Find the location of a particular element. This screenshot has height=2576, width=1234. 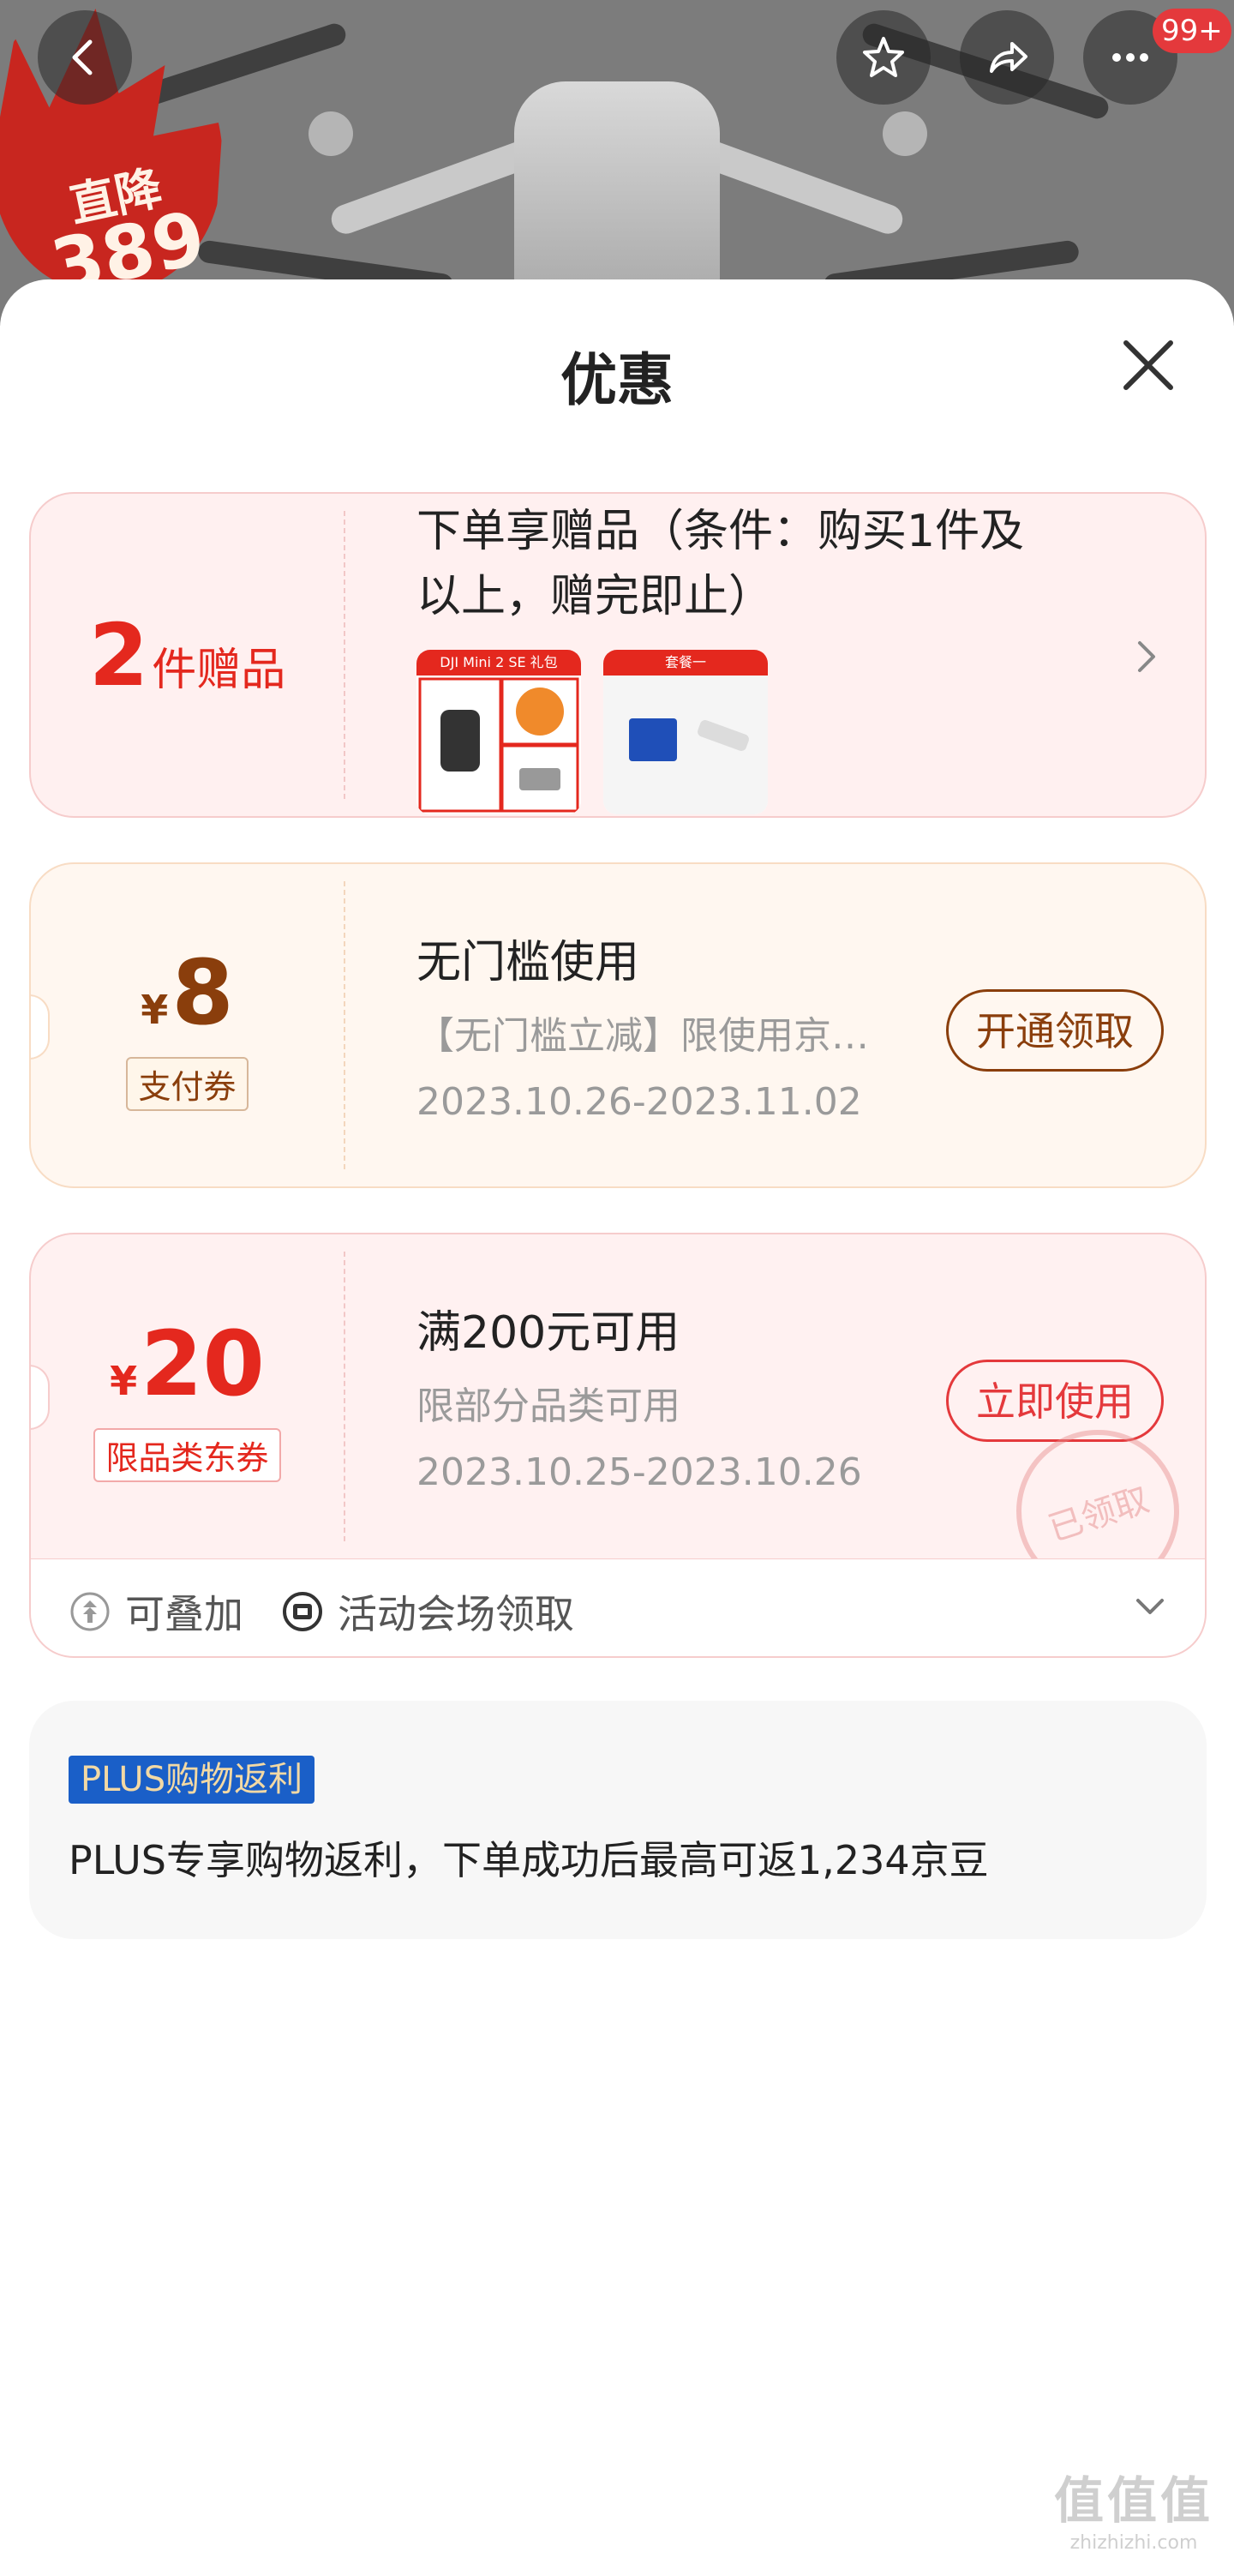

stackable-info: 可叠加 is located at coordinates (156, 1611).